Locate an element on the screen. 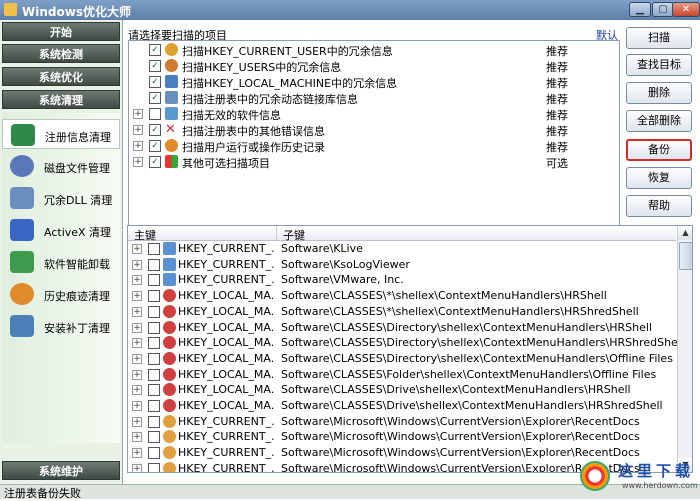 The height and width of the screenshot is (501, 700). scan-item: + ✓ 其他可选扫描项目 可选 is located at coordinates (374, 162).